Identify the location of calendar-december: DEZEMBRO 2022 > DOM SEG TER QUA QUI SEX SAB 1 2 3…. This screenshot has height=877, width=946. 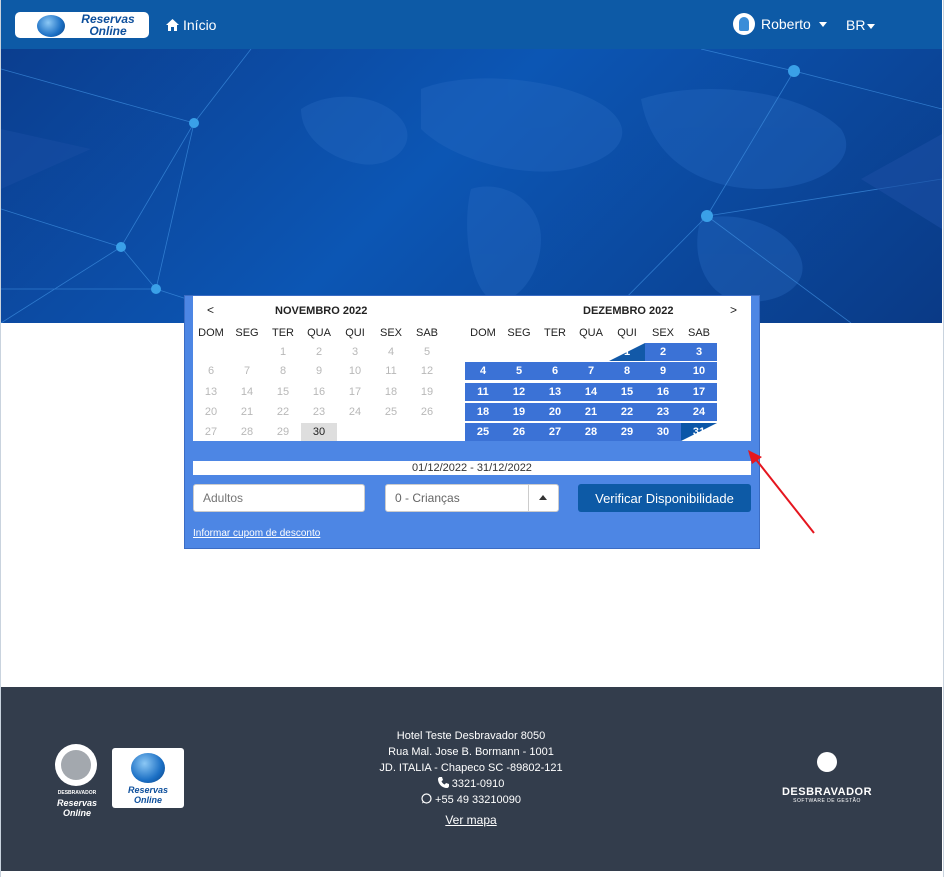
(608, 368).